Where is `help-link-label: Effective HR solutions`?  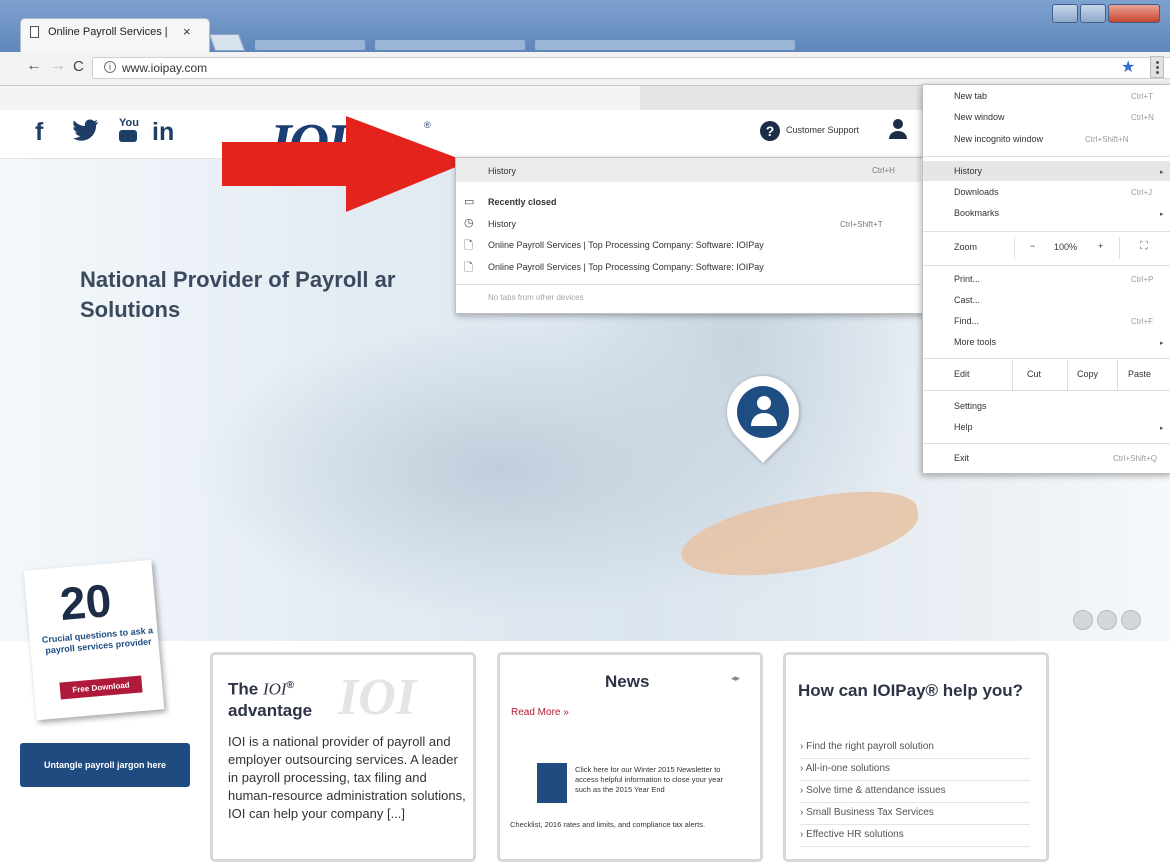 help-link-label: Effective HR solutions is located at coordinates (855, 834).